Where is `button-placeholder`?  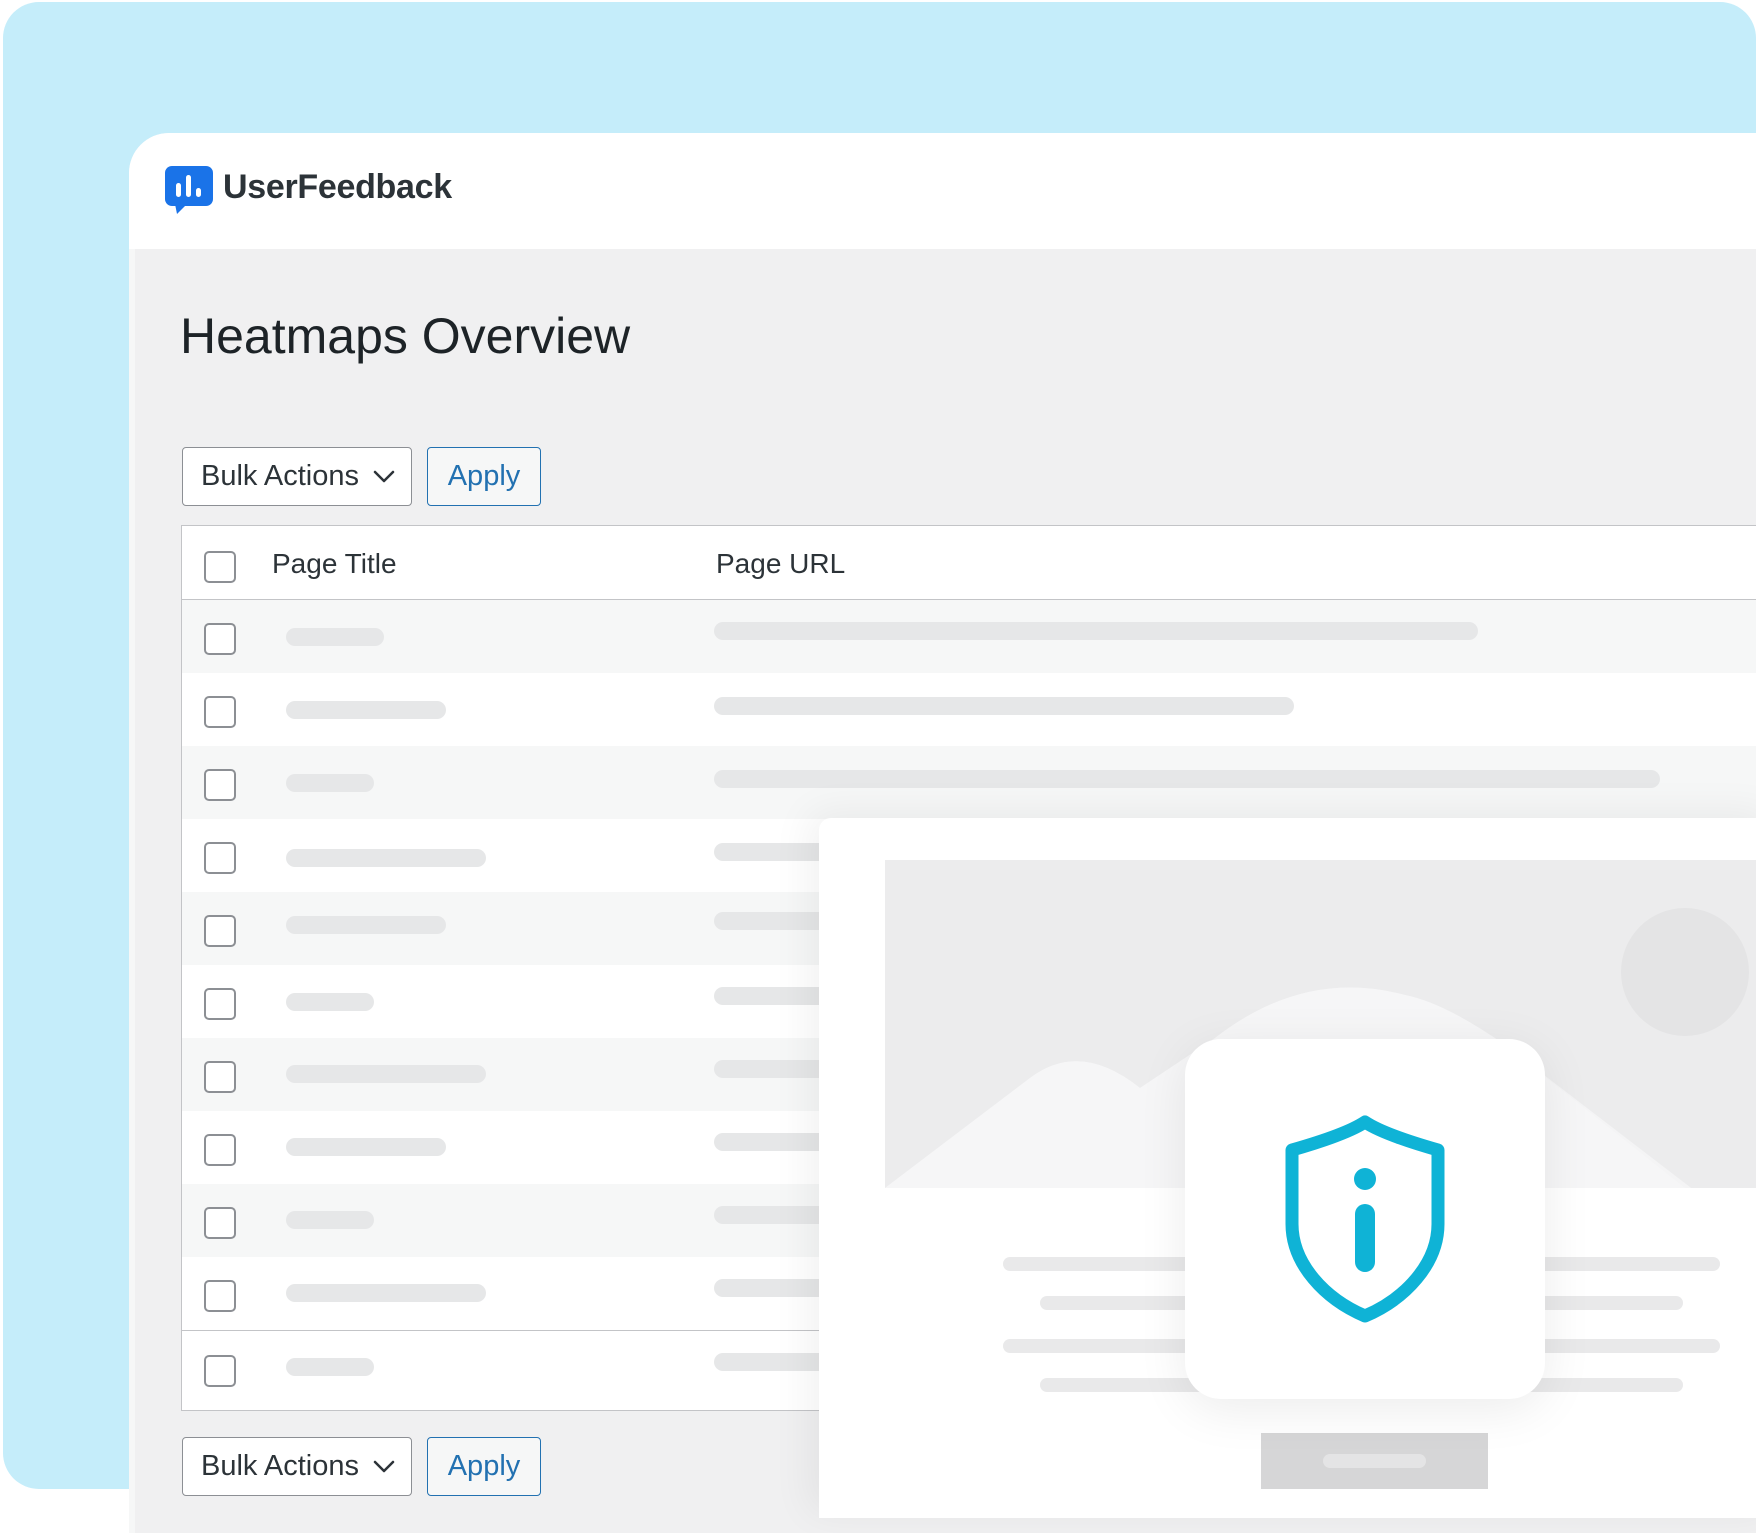
button-placeholder is located at coordinates (1374, 1461).